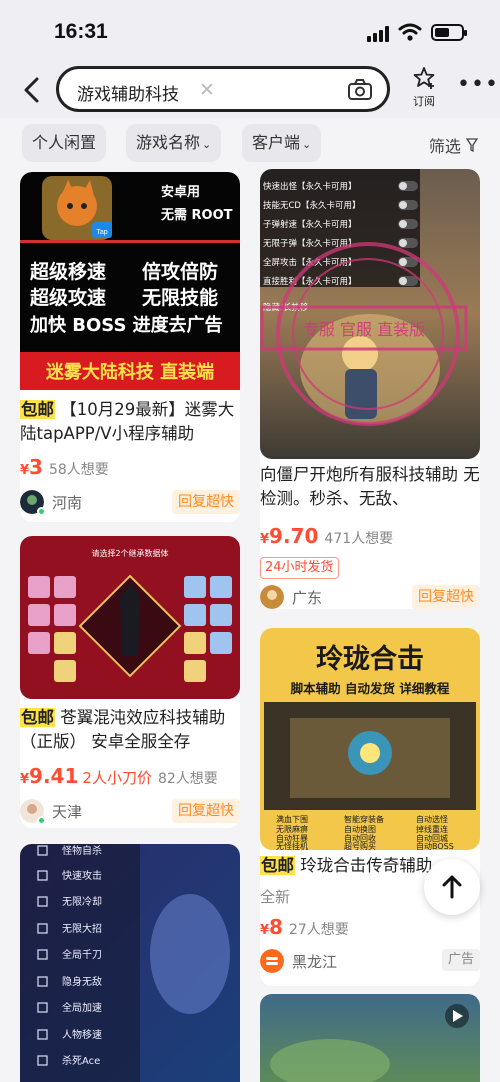  I want to click on star-plus-icon, so click(424, 78).